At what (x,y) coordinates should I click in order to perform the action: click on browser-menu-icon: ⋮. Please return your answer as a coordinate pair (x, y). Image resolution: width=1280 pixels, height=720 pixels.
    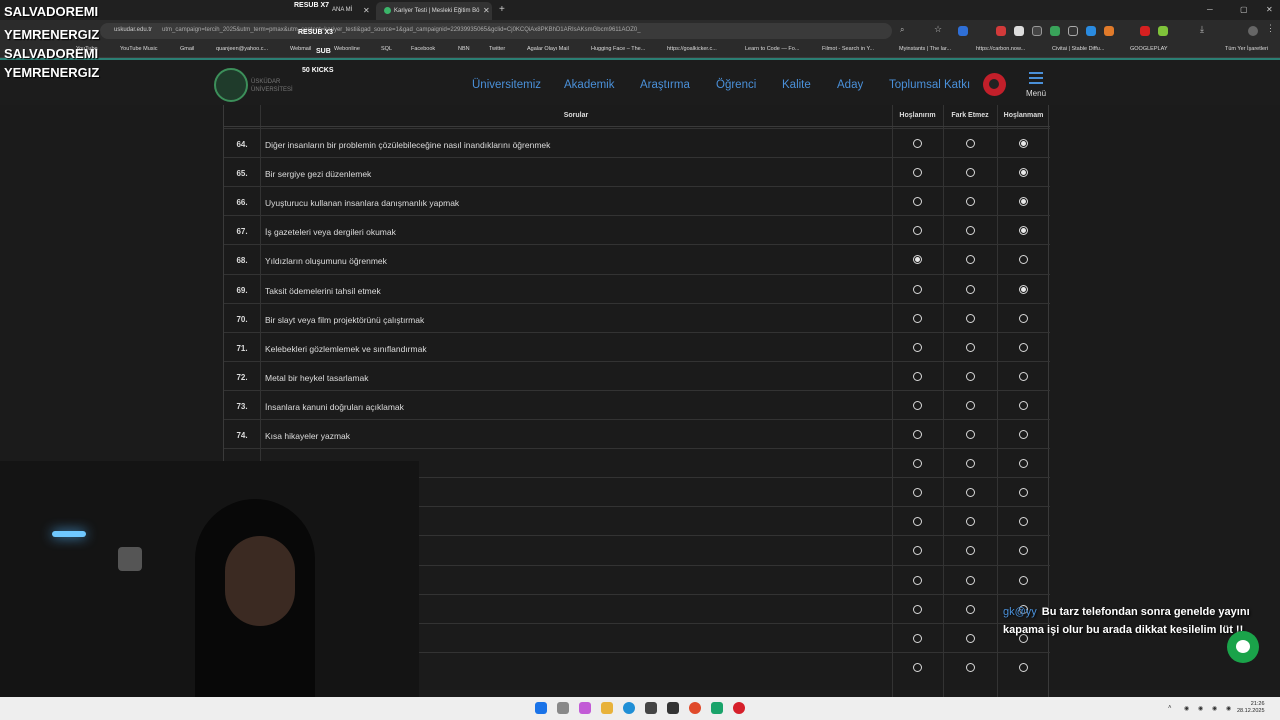
    Looking at the image, I should click on (1271, 28).